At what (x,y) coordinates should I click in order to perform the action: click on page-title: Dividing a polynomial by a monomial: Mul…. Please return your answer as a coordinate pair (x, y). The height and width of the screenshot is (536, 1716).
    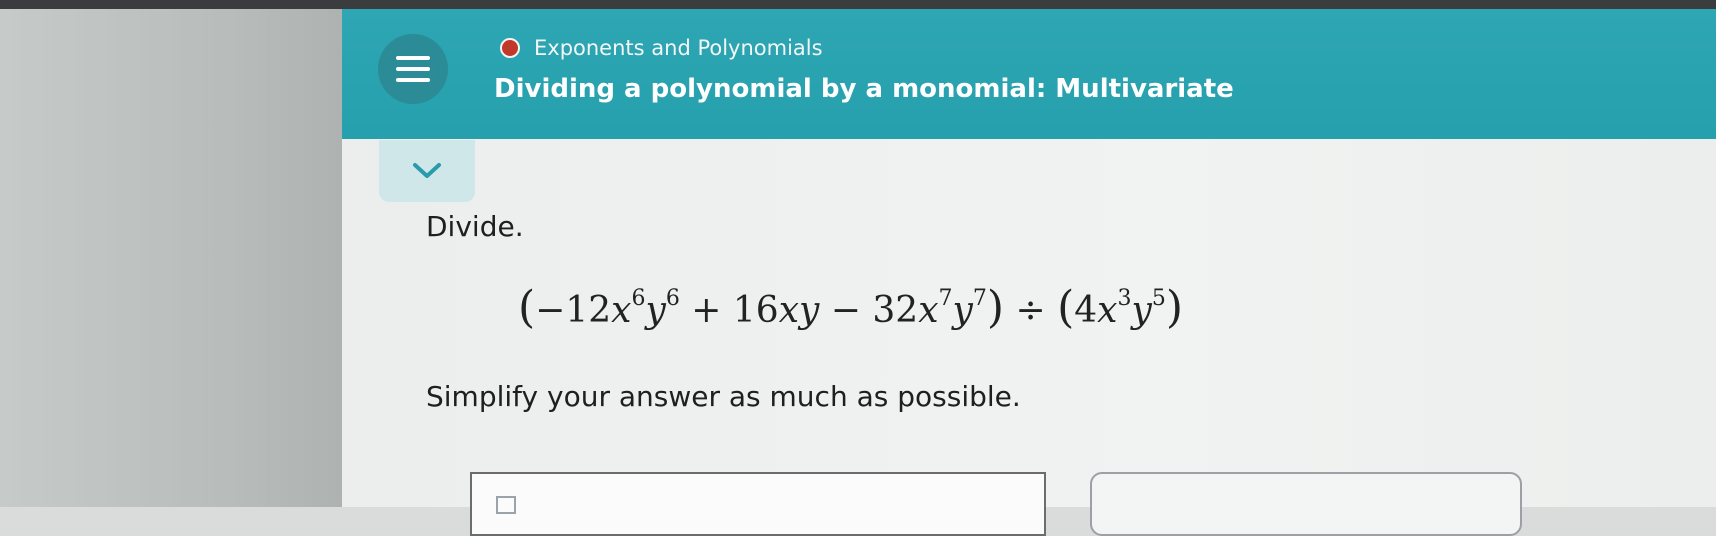
    Looking at the image, I should click on (864, 89).